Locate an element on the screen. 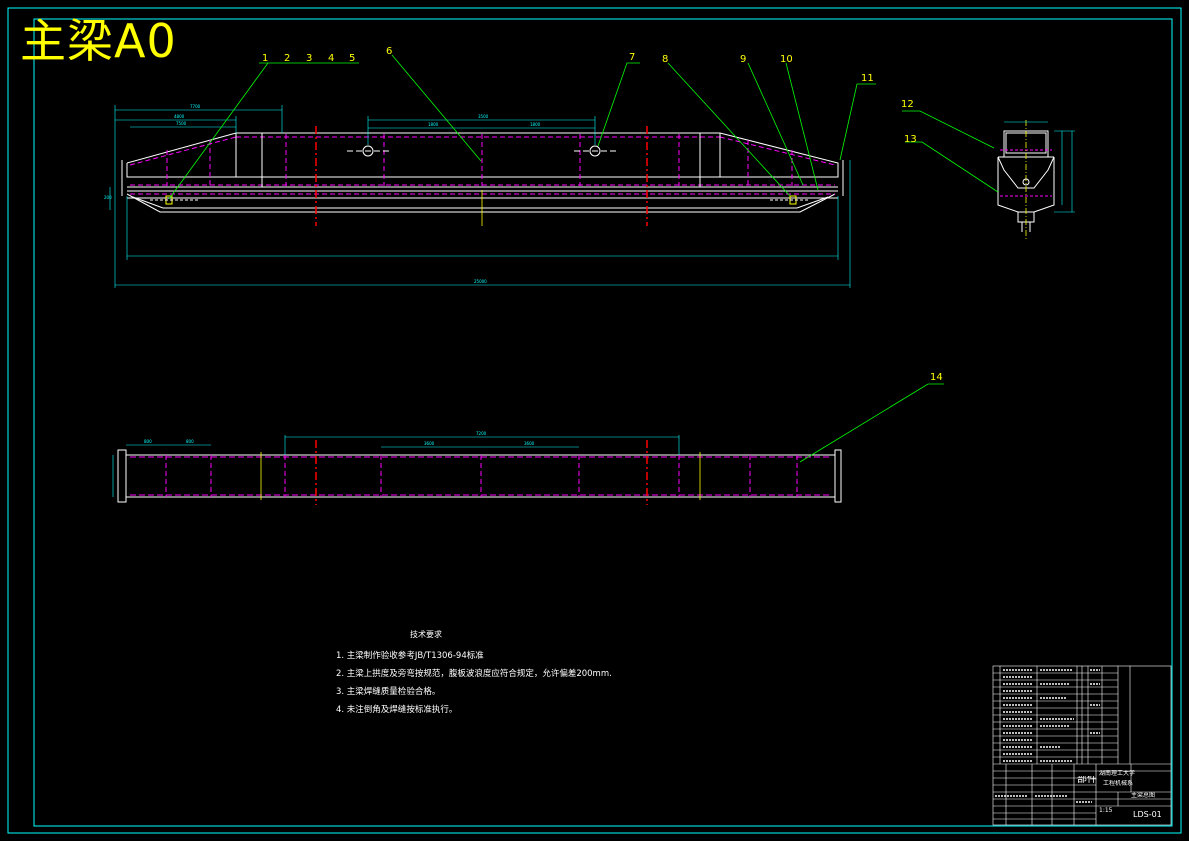 Image resolution: width=1189 pixels, height=841 pixels. title-block: 部件 湖南理工大学 工程机械系 主梁总图 1:15 LDS-01 is located at coordinates (1082, 745).